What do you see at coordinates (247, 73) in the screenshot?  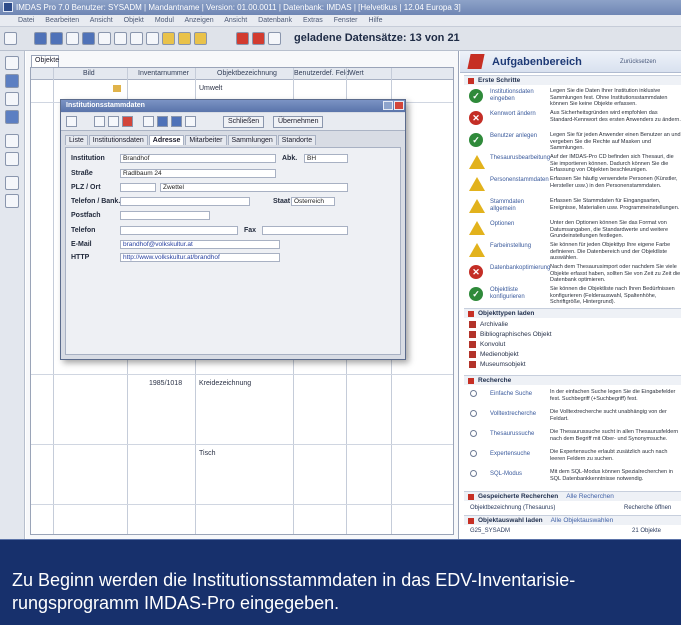 I see `column-header: Objektbezeichnung` at bounding box center [247, 73].